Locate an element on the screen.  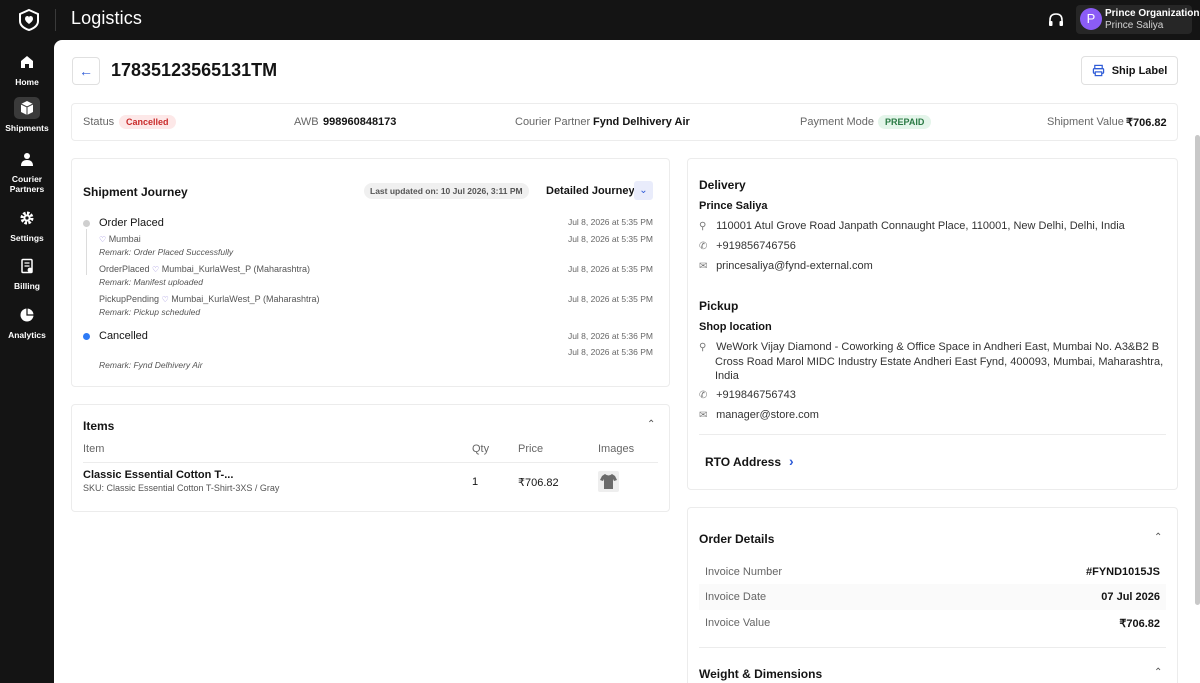
back-button: ← is located at coordinates (86, 71).